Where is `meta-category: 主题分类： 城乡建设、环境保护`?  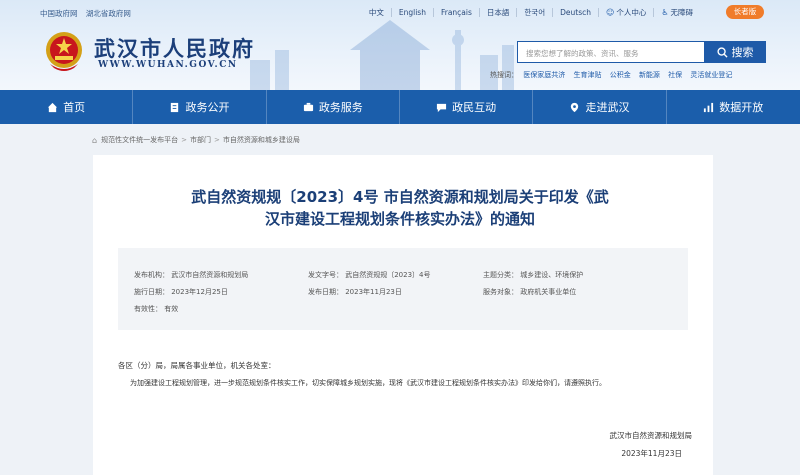 meta-category: 主题分类： 城乡建设、环境保护 is located at coordinates (533, 275).